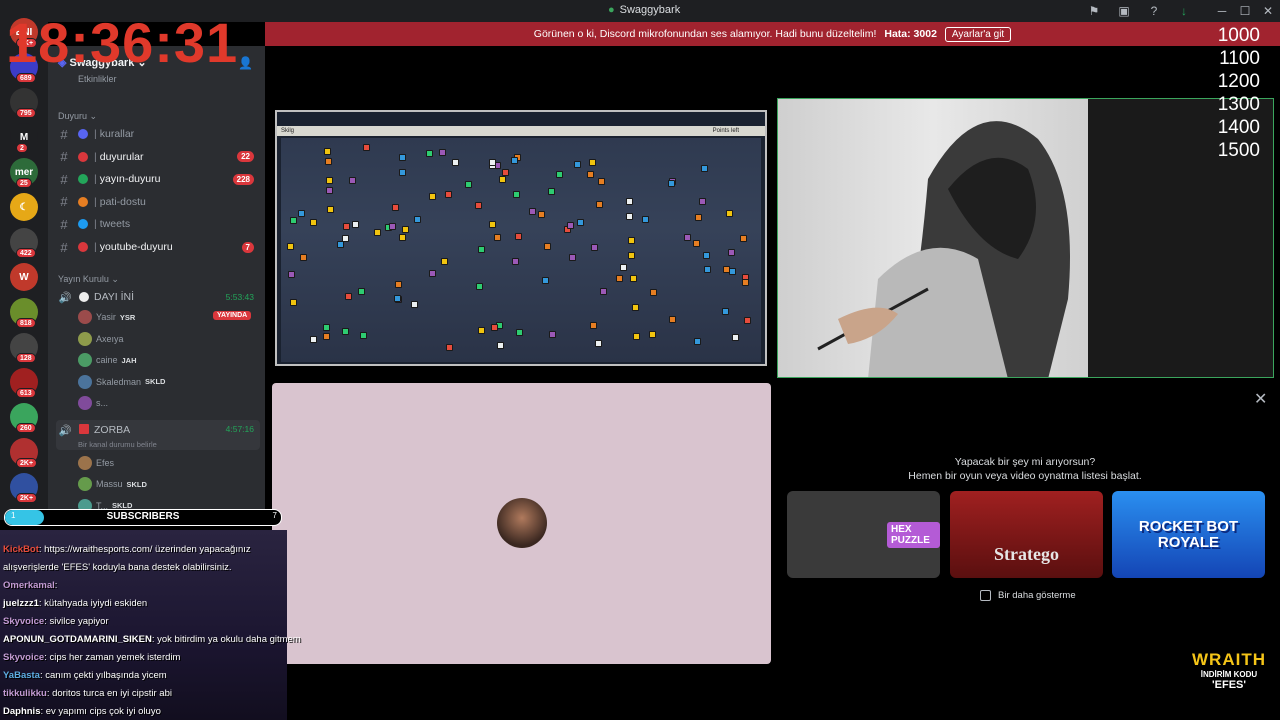  I want to click on category-duyuru: Duyuru ⌄, so click(77, 116).